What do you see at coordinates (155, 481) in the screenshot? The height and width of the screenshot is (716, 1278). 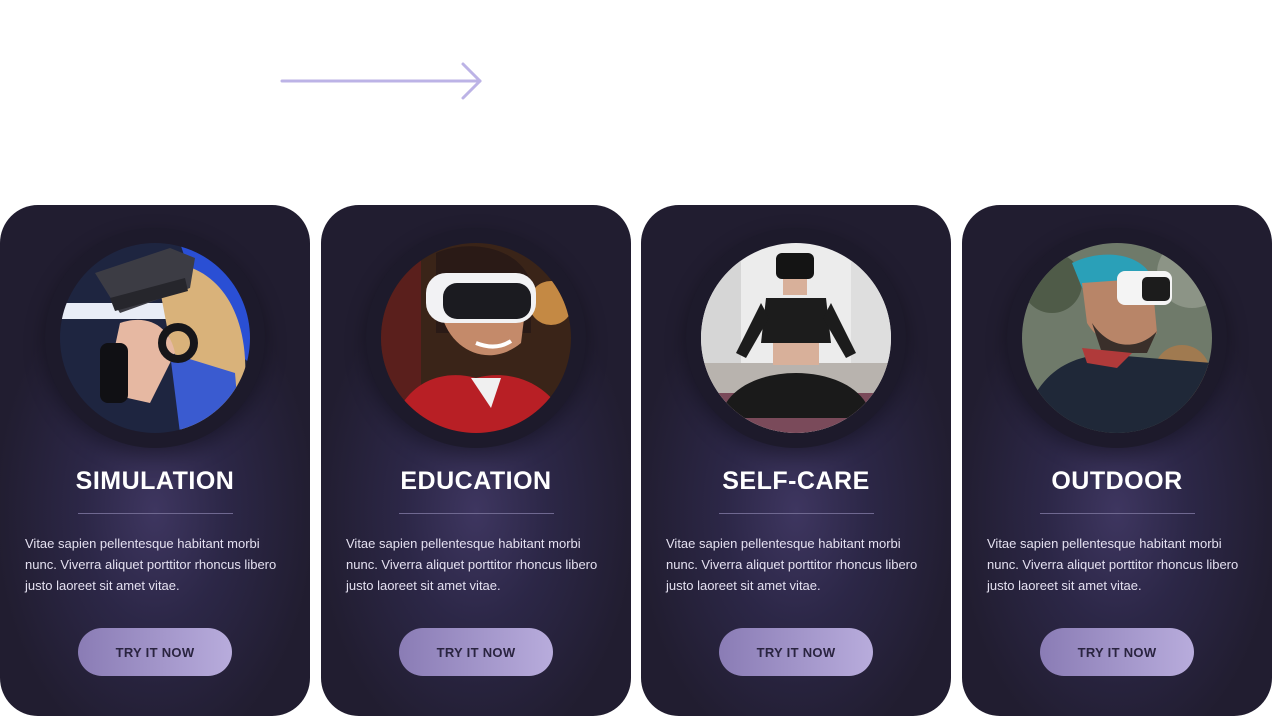 I see `card-title: SIMULATION` at bounding box center [155, 481].